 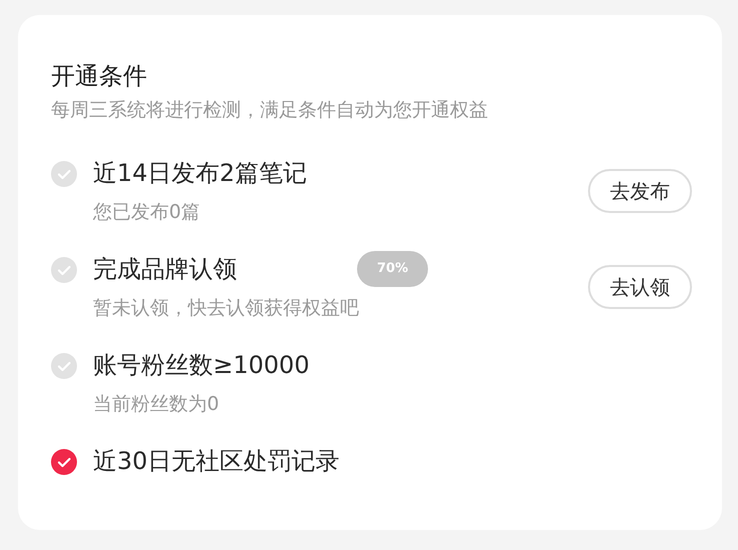 What do you see at coordinates (392, 269) in the screenshot?
I see `progress-badge: 70%` at bounding box center [392, 269].